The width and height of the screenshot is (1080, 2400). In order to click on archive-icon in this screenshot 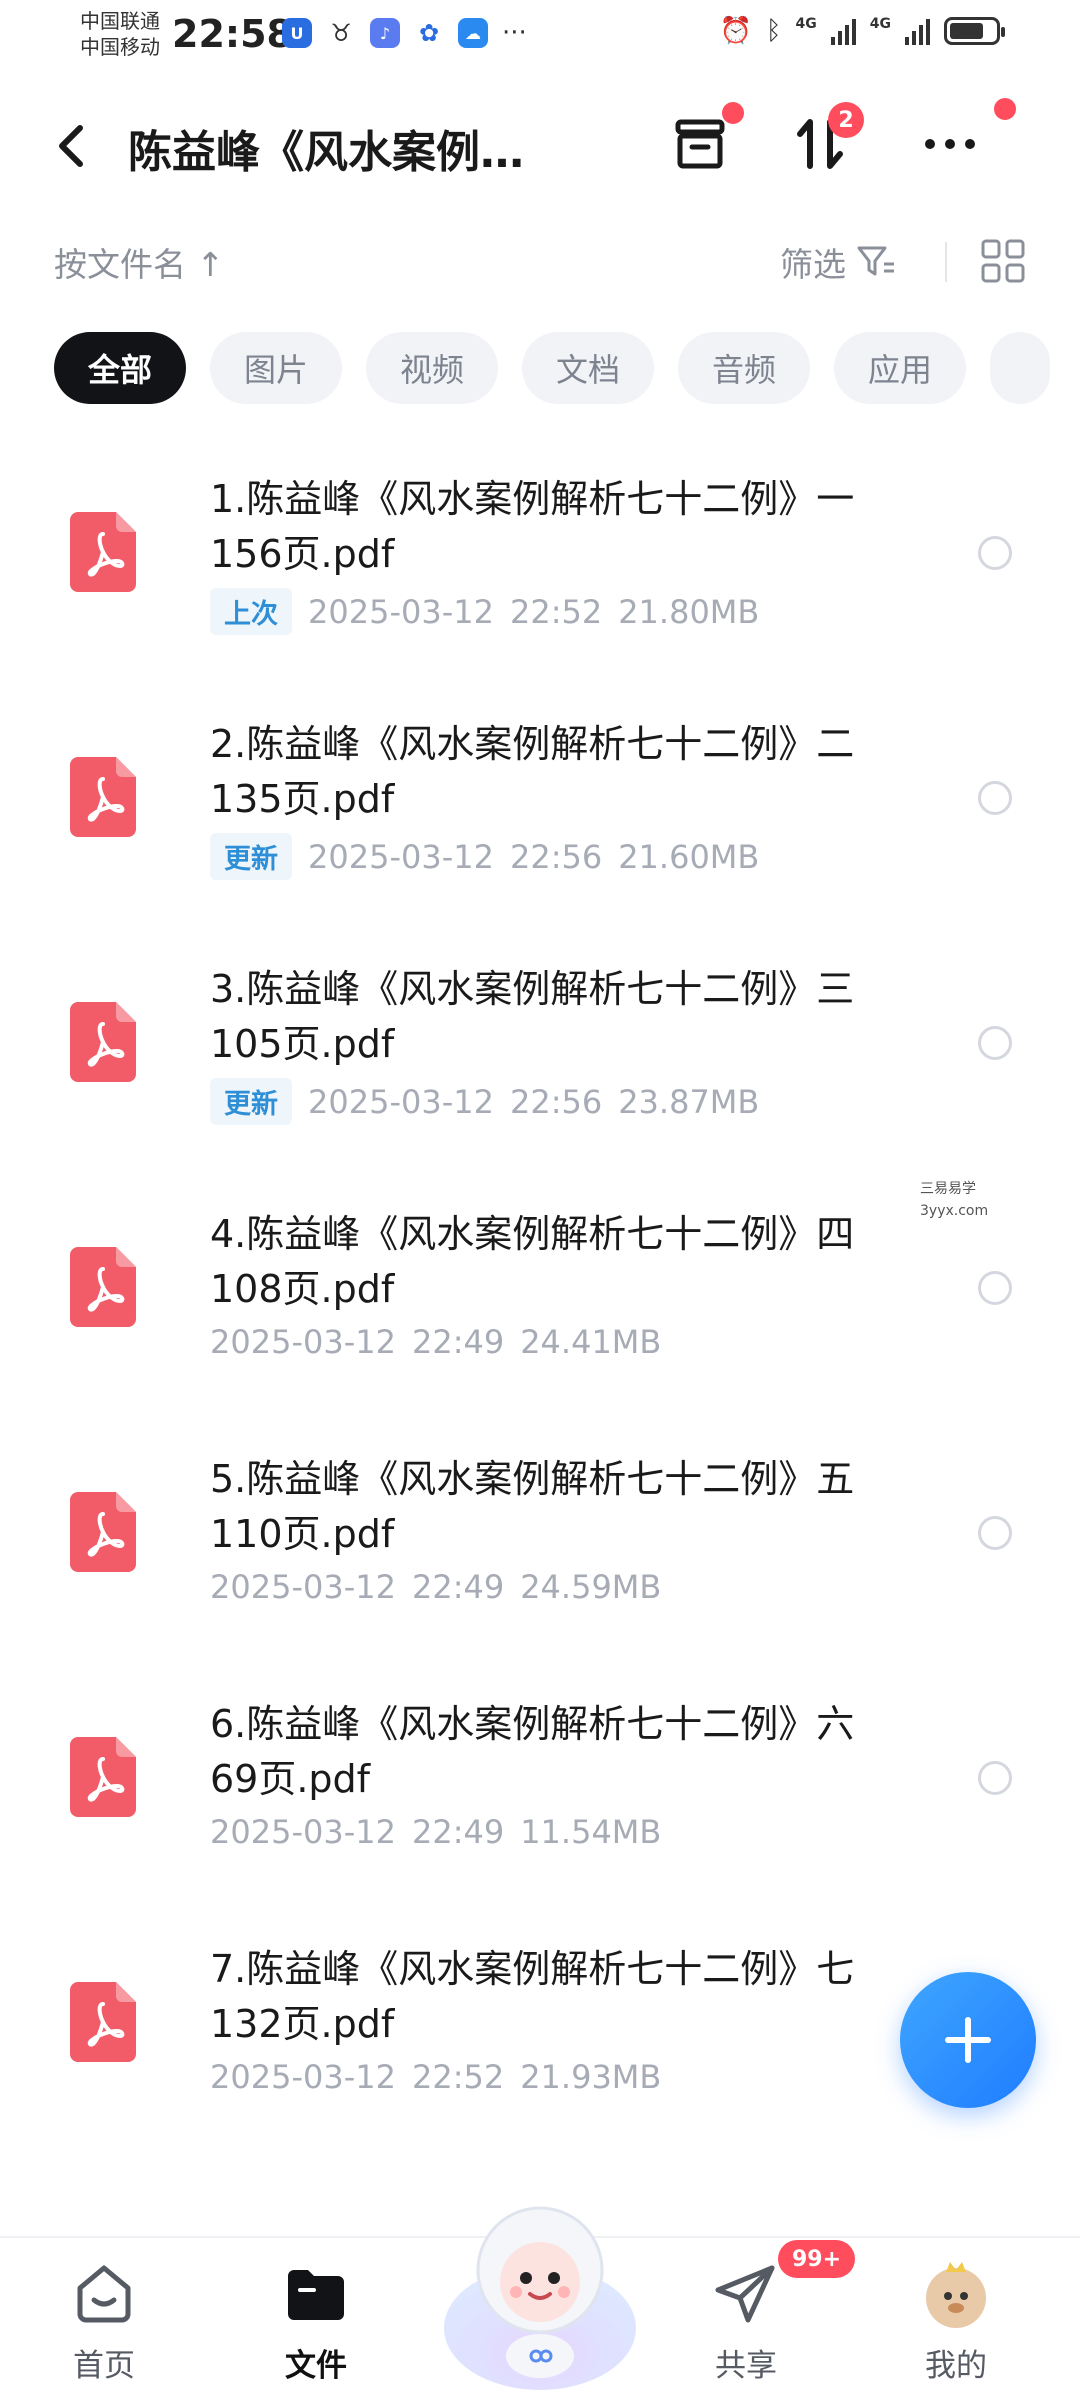, I will do `click(700, 144)`.